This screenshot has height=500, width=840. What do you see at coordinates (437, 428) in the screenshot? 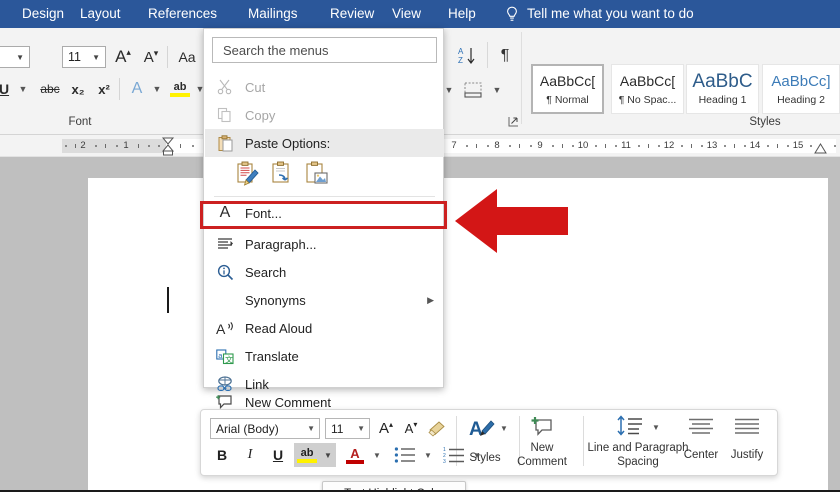
I see `format-painter-button` at bounding box center [437, 428].